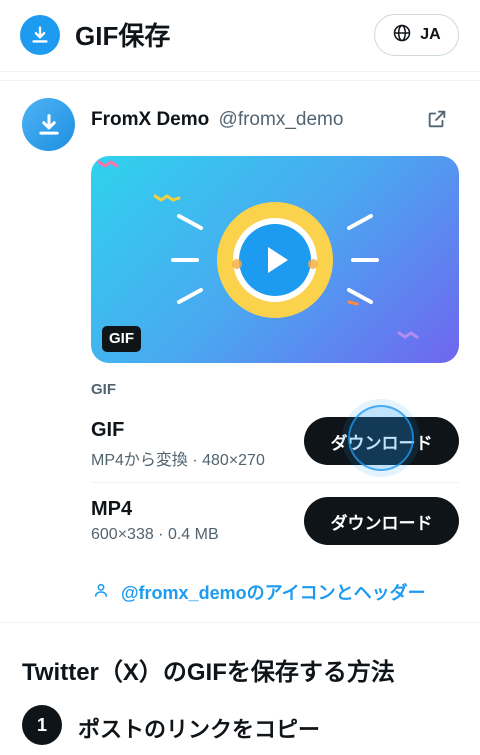 The width and height of the screenshot is (480, 755). What do you see at coordinates (437, 119) in the screenshot?
I see `external-link-icon` at bounding box center [437, 119].